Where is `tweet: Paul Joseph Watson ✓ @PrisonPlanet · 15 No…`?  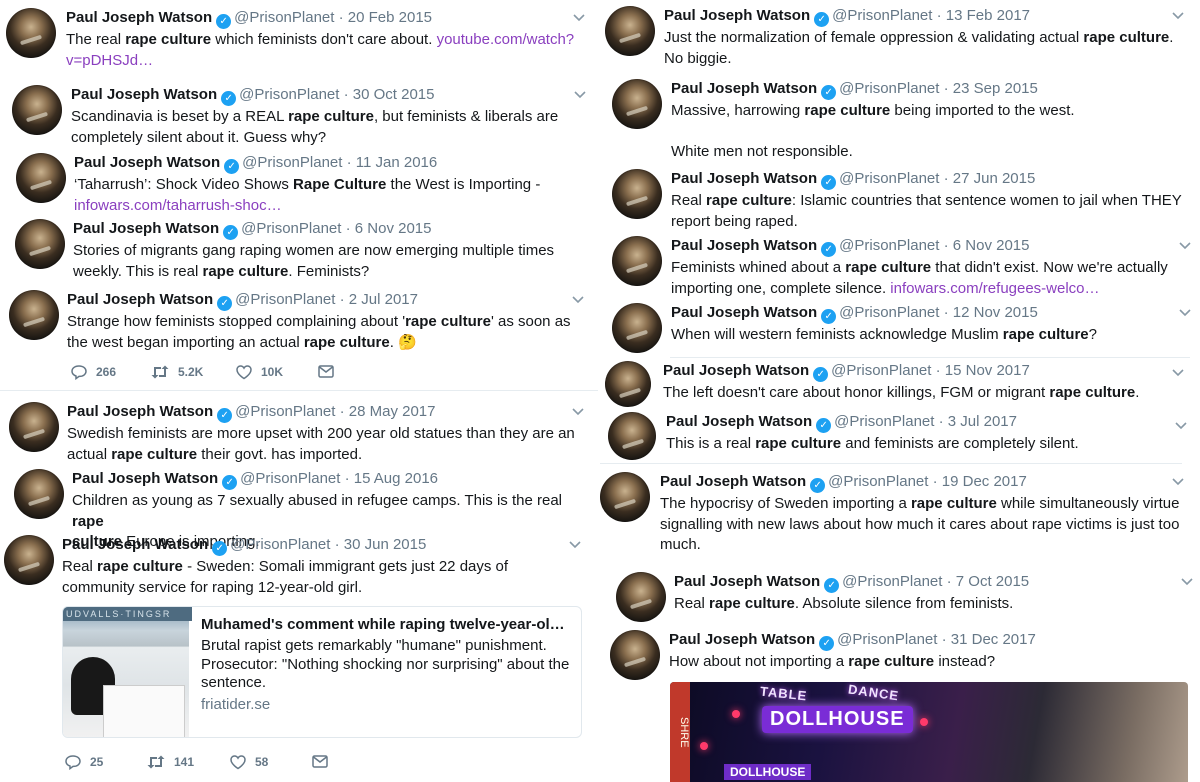
tweet: Paul Joseph Watson ✓ @PrisonPlanet · 15 No… is located at coordinates (895, 384).